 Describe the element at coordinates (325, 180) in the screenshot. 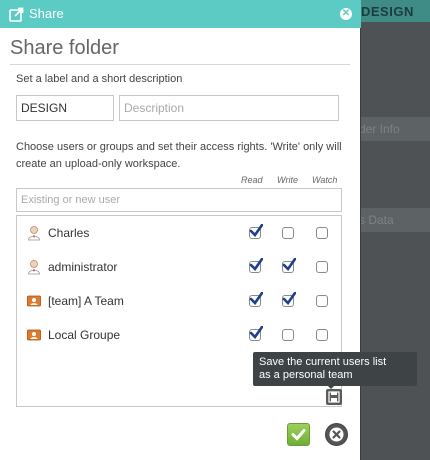

I see `column-watch-header: Watch` at that location.